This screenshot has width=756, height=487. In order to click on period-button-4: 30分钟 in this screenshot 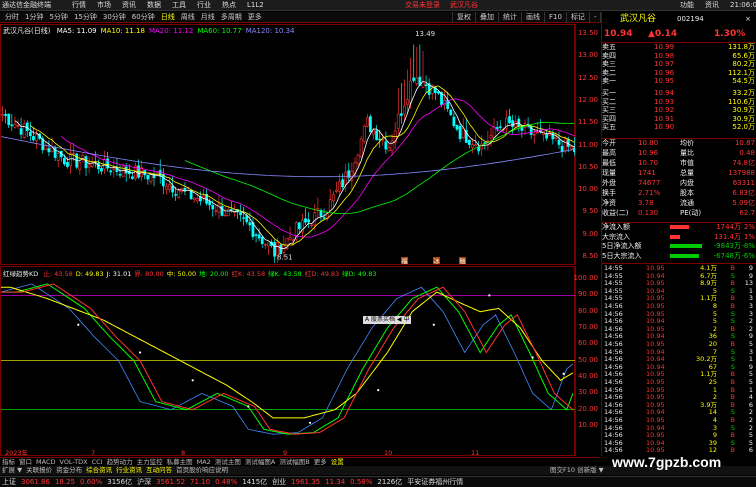, I will do `click(114, 17)`.